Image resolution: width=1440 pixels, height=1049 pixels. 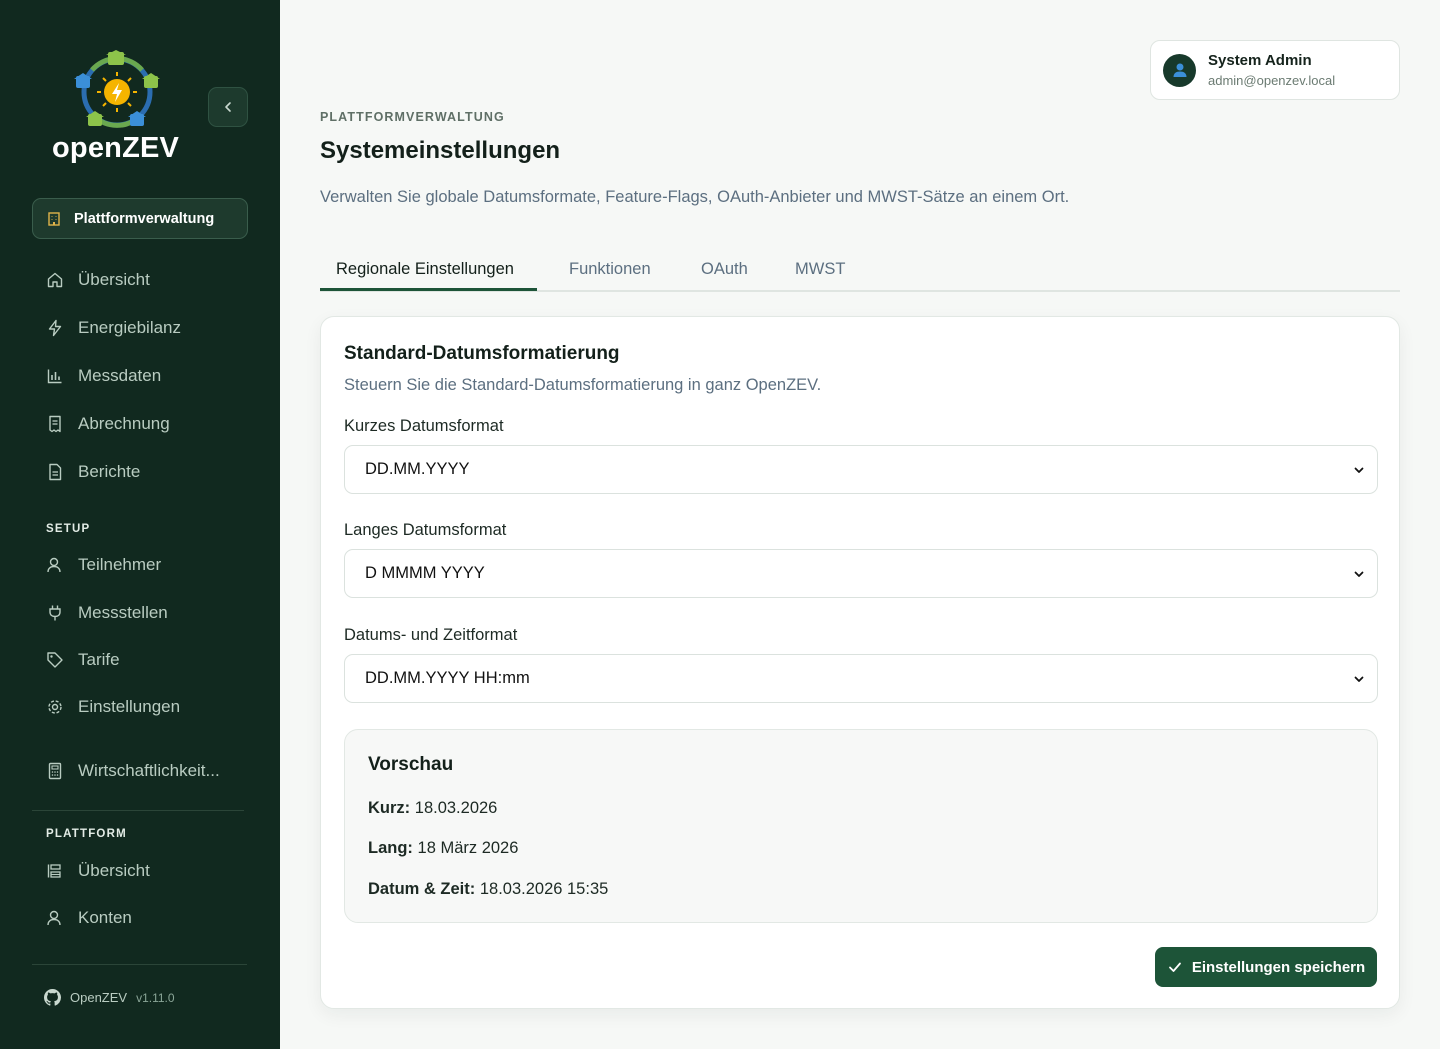 What do you see at coordinates (428, 289) in the screenshot?
I see `active-tab-indicator` at bounding box center [428, 289].